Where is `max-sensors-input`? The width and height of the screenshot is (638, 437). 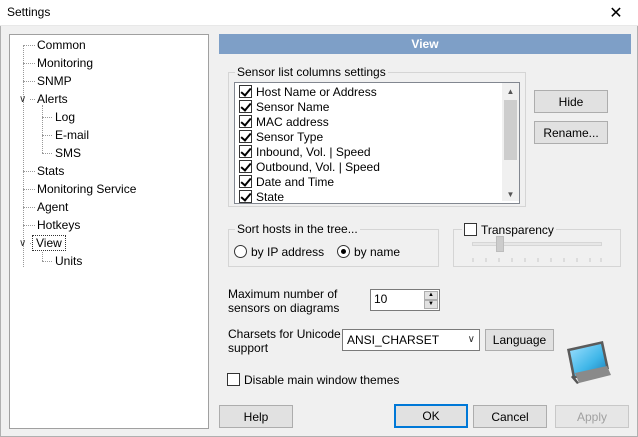
max-sensors-input is located at coordinates (395, 299).